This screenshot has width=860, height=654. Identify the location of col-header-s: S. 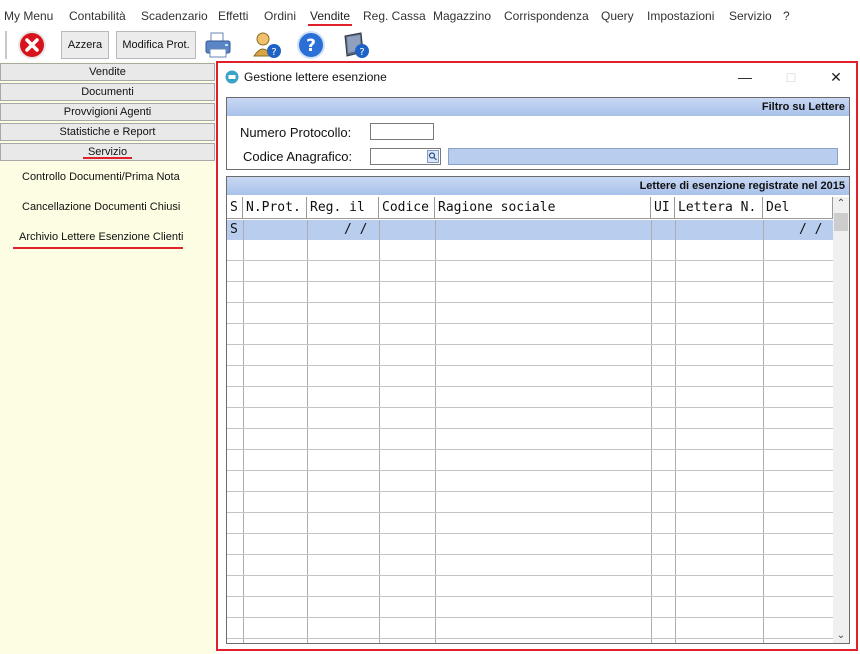
(235, 208).